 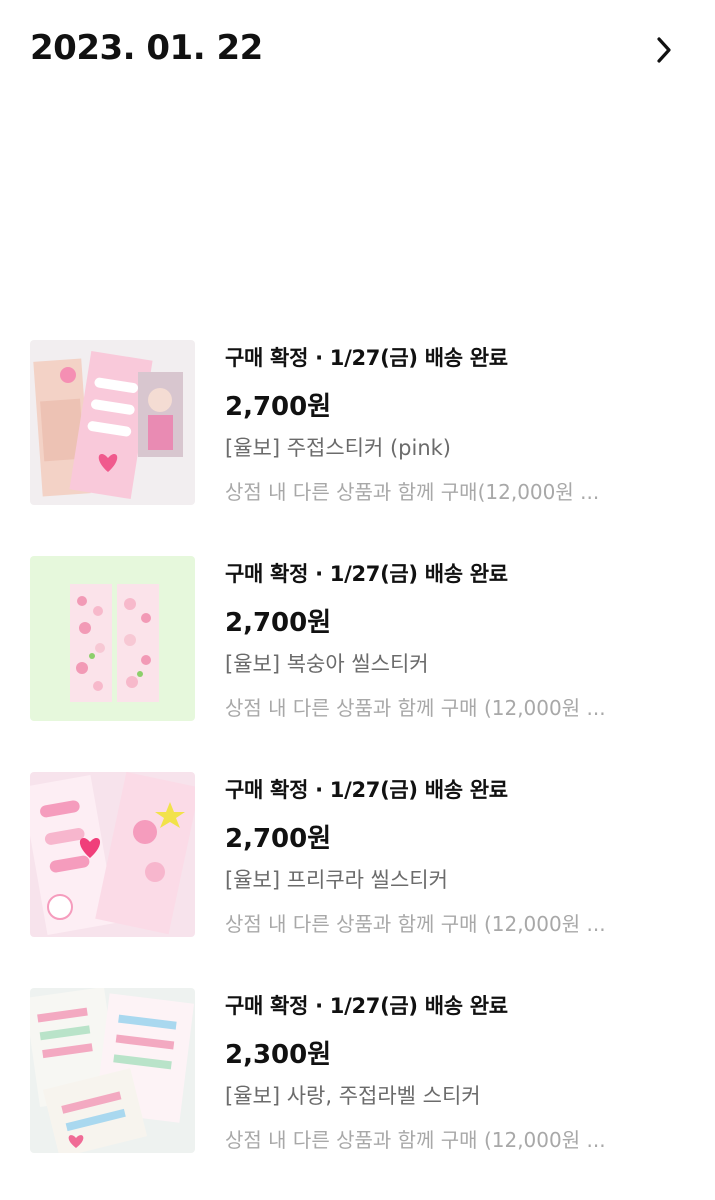 I want to click on order-date: 2023. 01. 22, so click(x=146, y=48).